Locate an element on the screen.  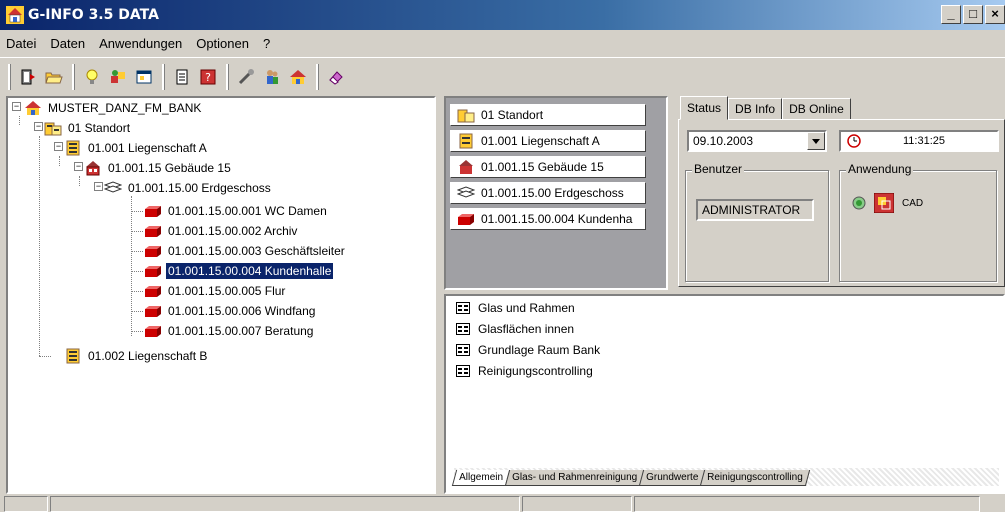
window-button is located at coordinates (144, 77).